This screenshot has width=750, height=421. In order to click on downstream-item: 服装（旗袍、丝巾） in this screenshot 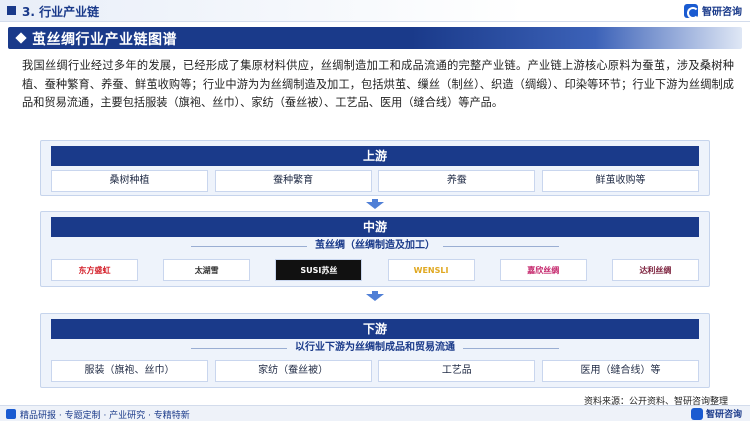, I will do `click(129, 371)`.